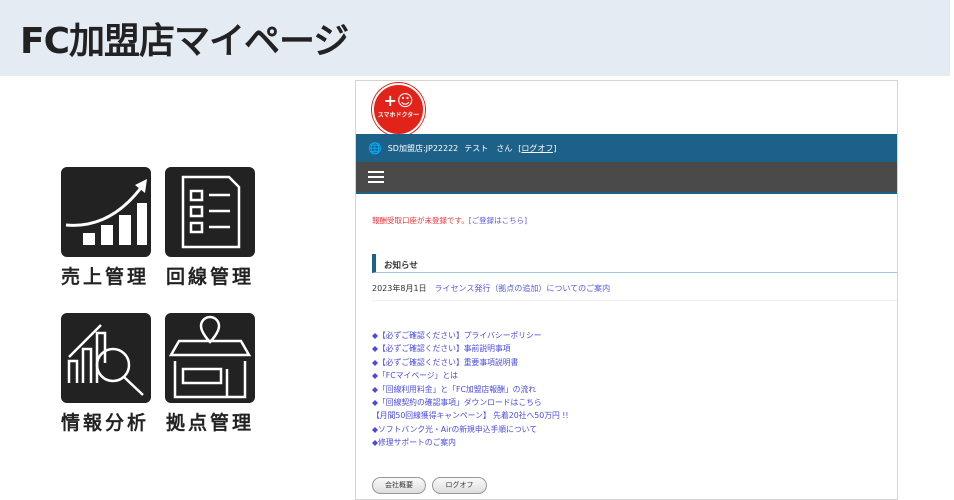 This screenshot has height=500, width=954. What do you see at coordinates (488, 148) in the screenshot?
I see `user-name: テスト さん` at bounding box center [488, 148].